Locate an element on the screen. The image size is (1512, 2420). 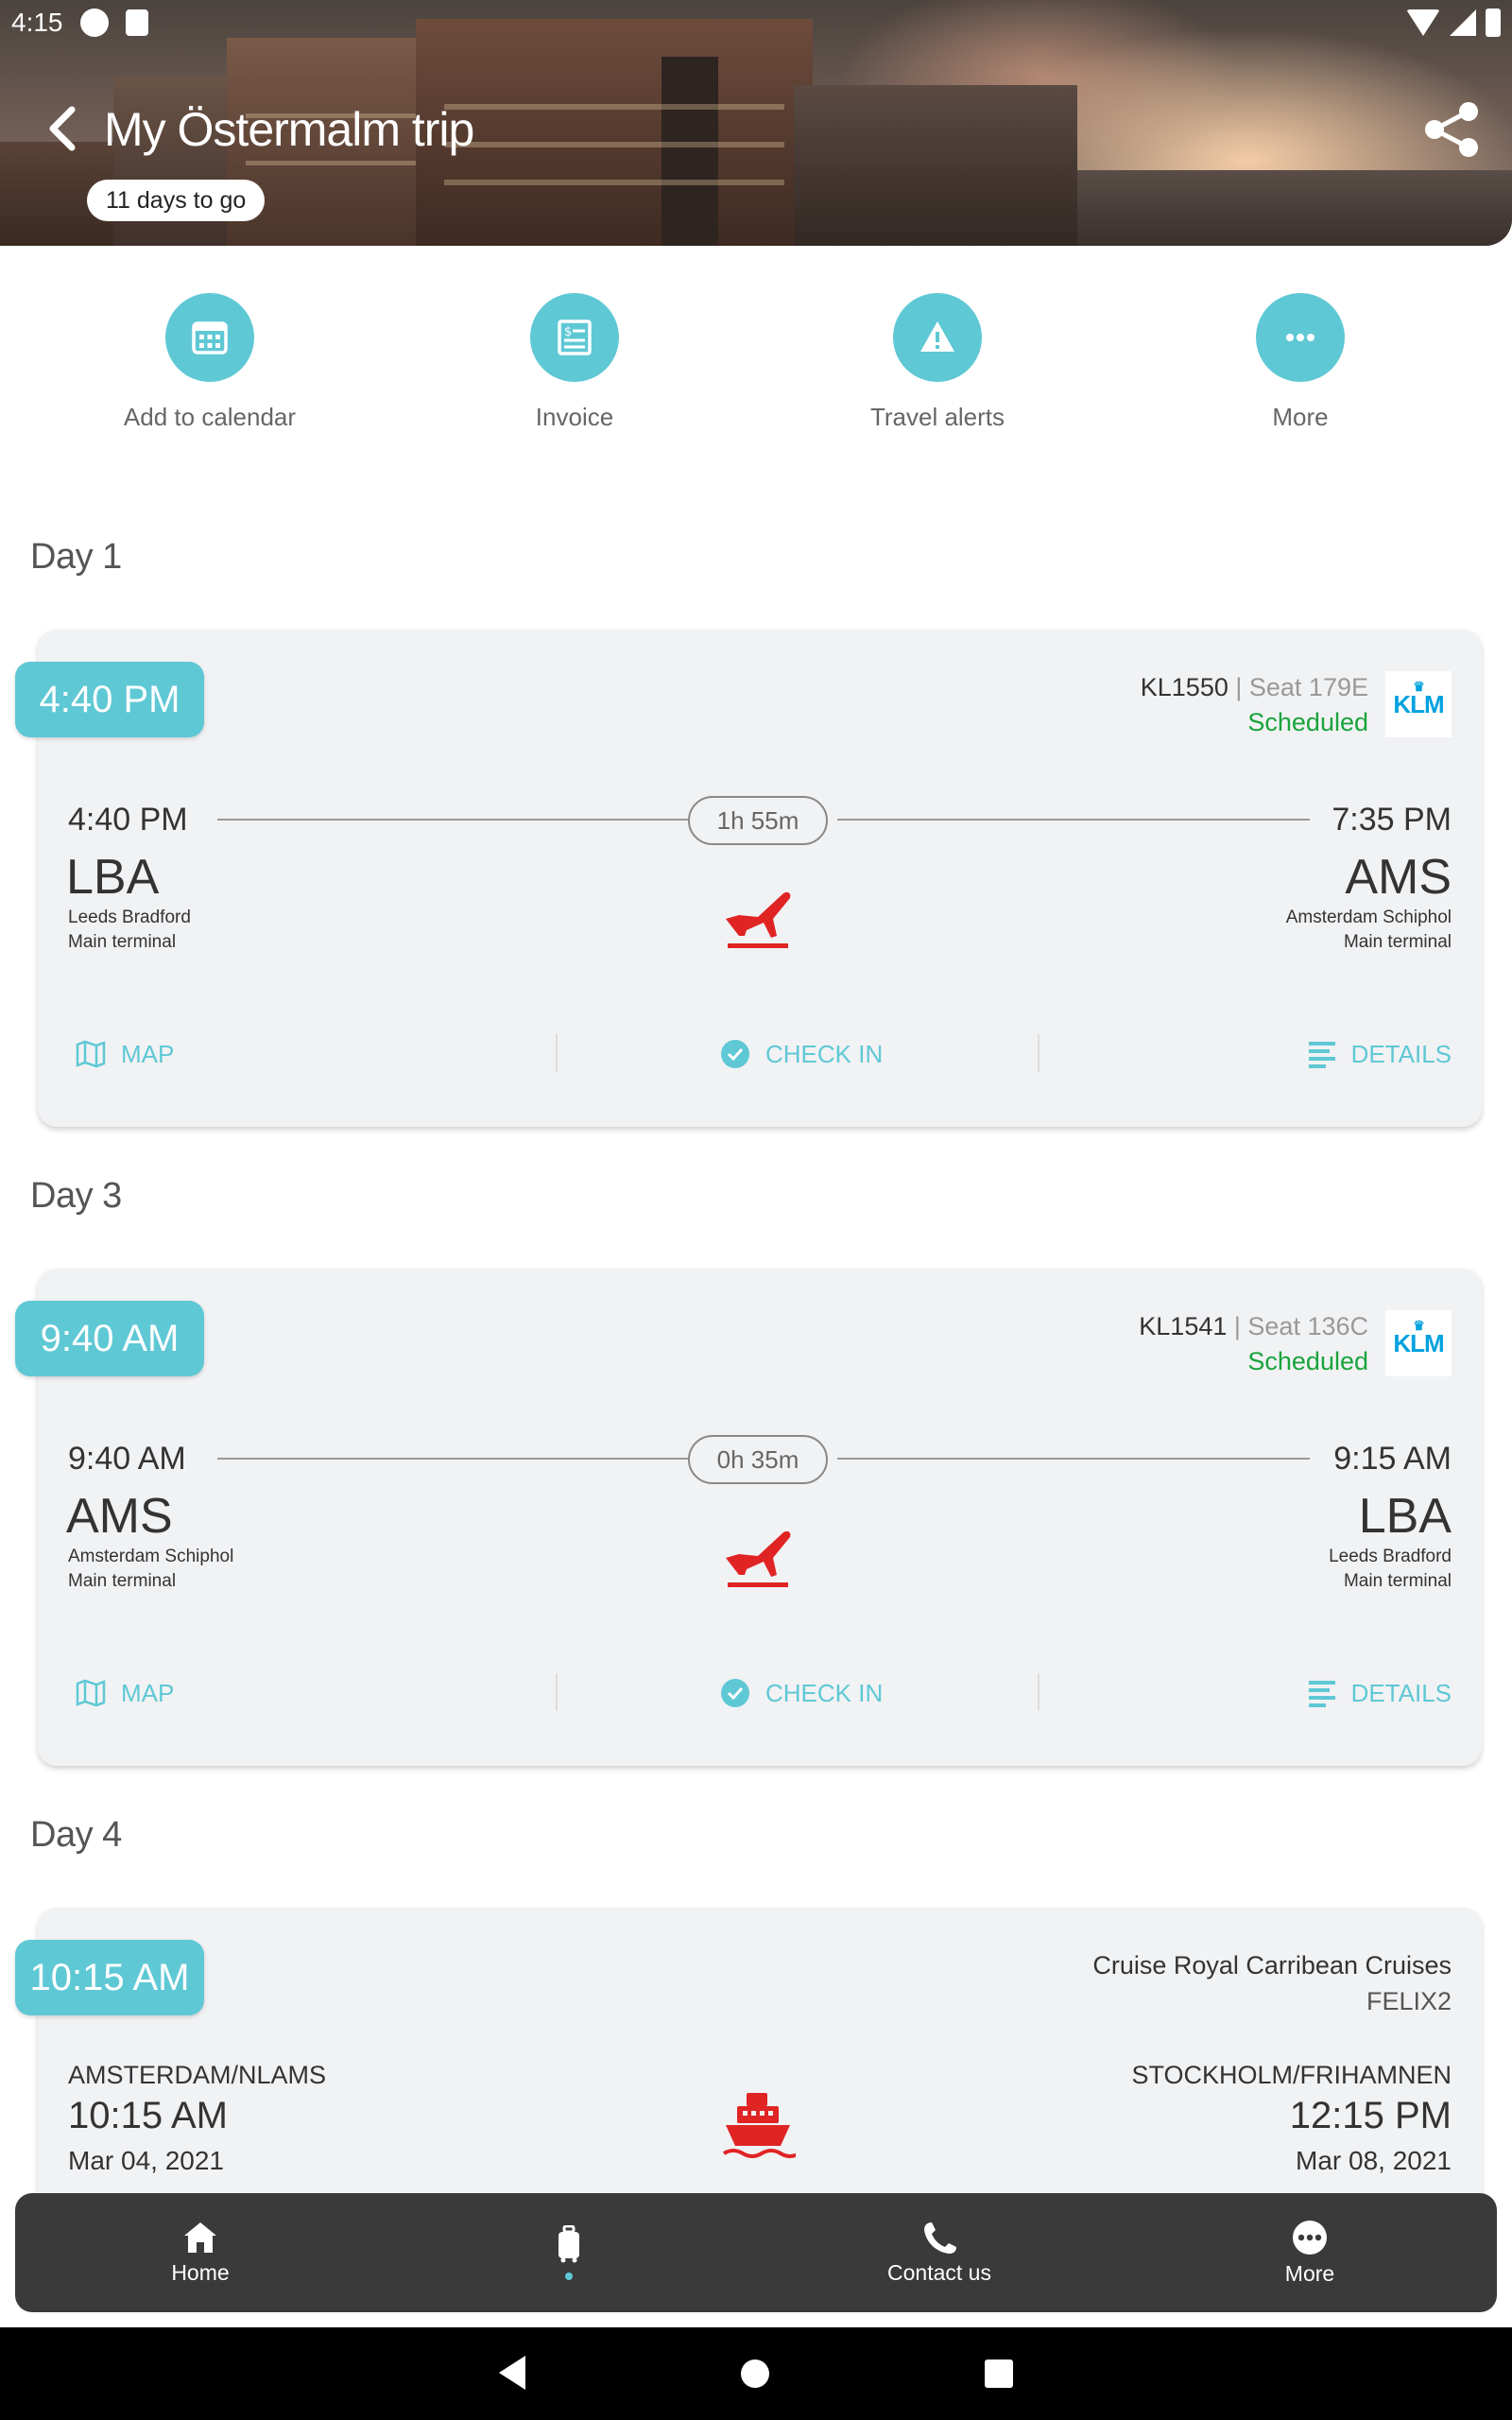
back-button is located at coordinates (63, 129).